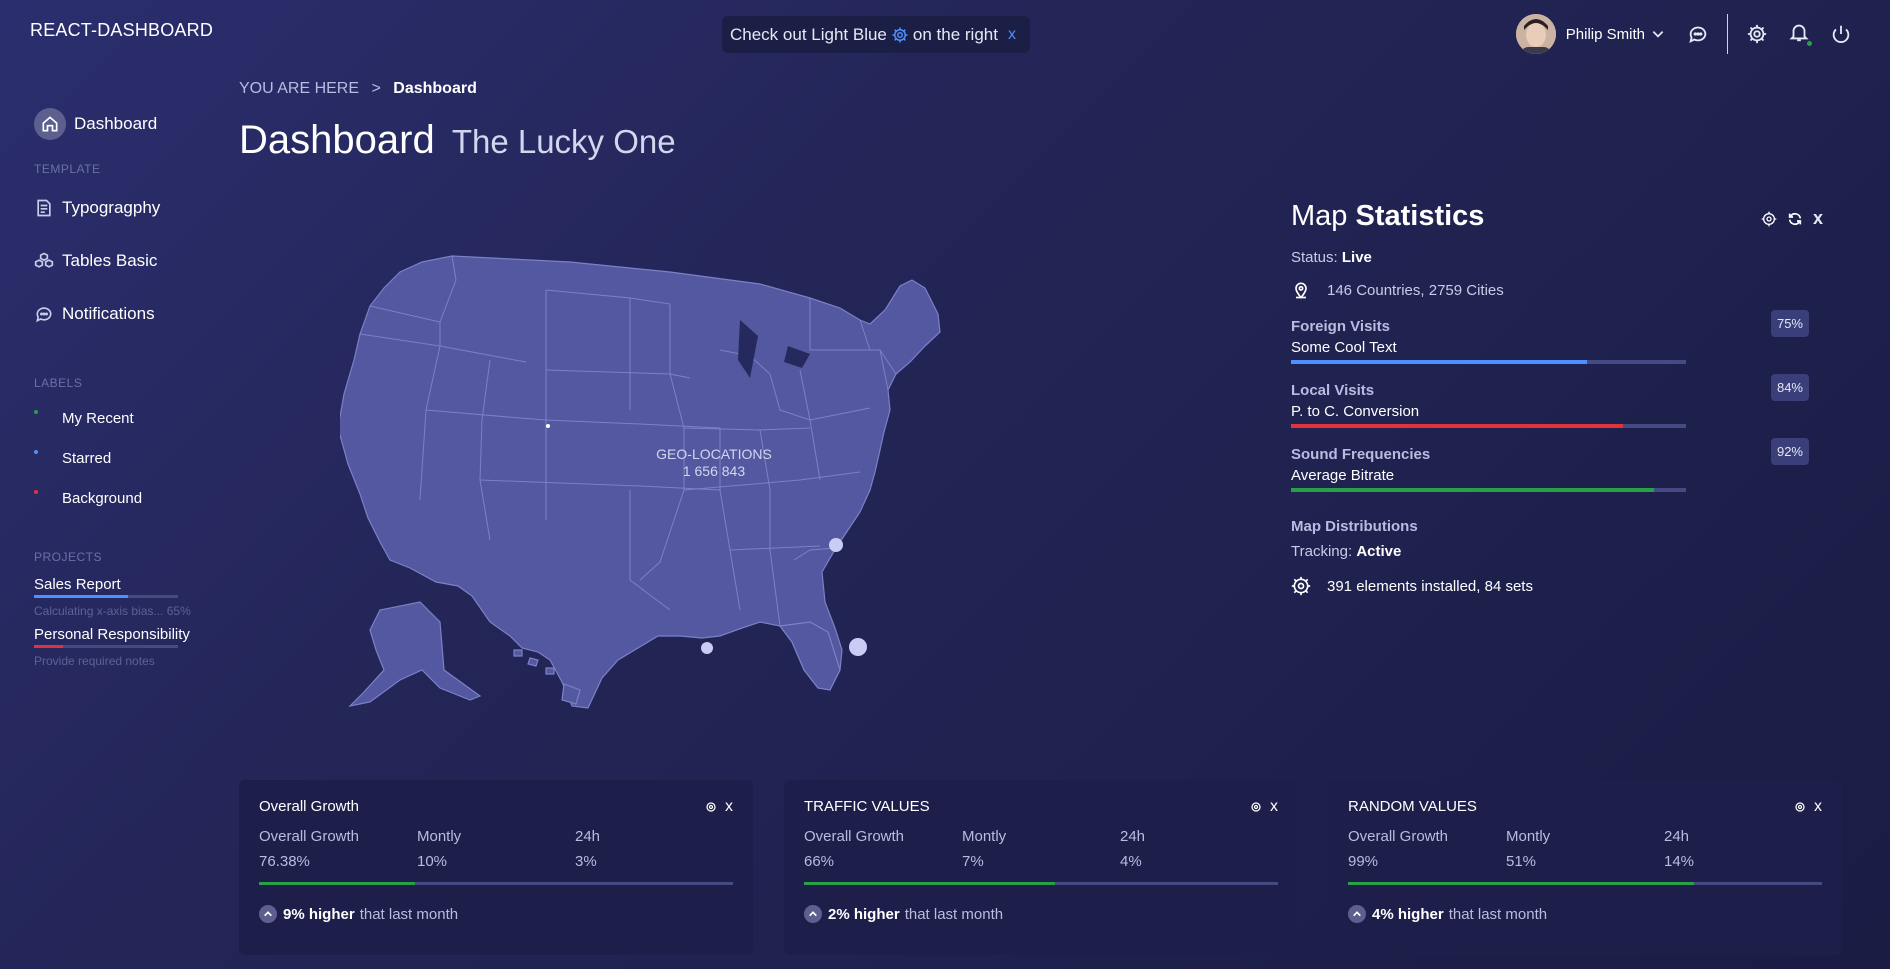  What do you see at coordinates (87, 458) in the screenshot?
I see `label-text: Starred` at bounding box center [87, 458].